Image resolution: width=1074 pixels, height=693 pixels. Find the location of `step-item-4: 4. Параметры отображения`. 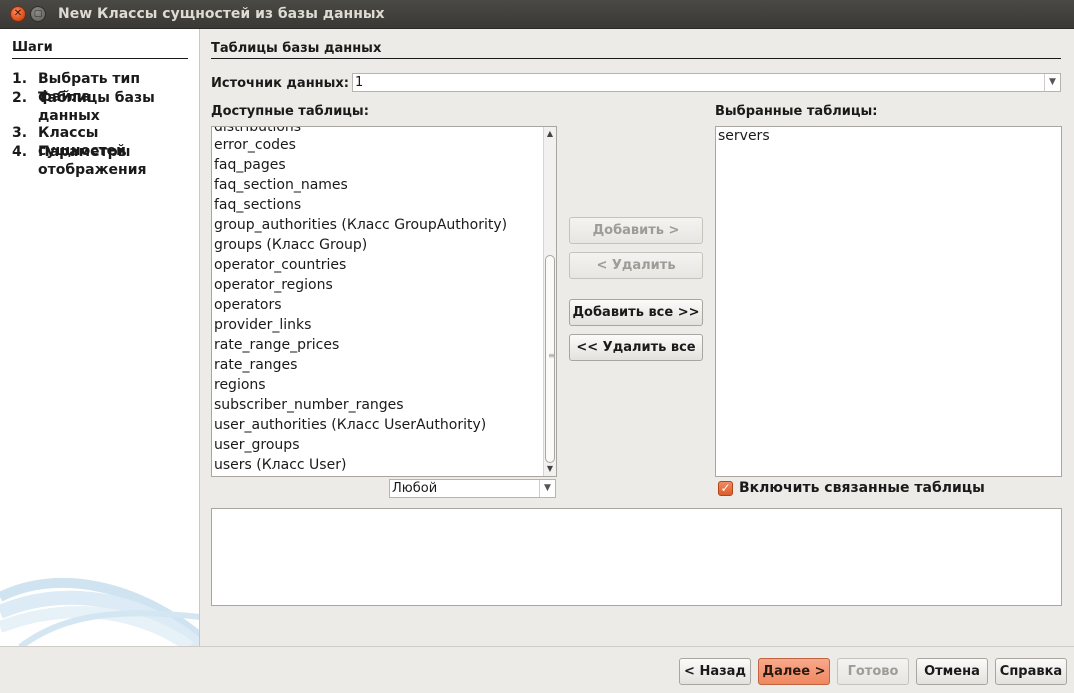

step-item-4: 4. Параметры отображения is located at coordinates (97, 161).